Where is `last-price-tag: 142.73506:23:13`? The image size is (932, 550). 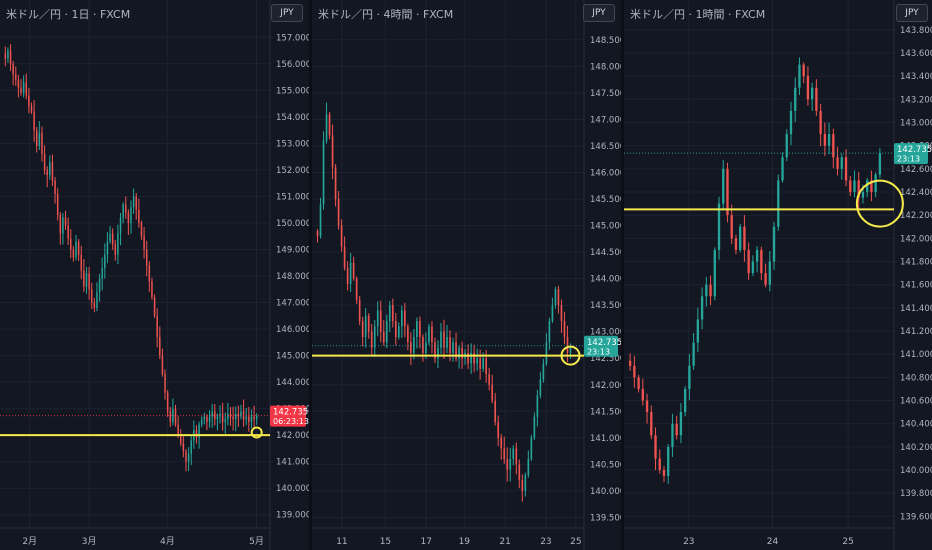
last-price-tag: 142.73506:23:13 is located at coordinates (289, 416).